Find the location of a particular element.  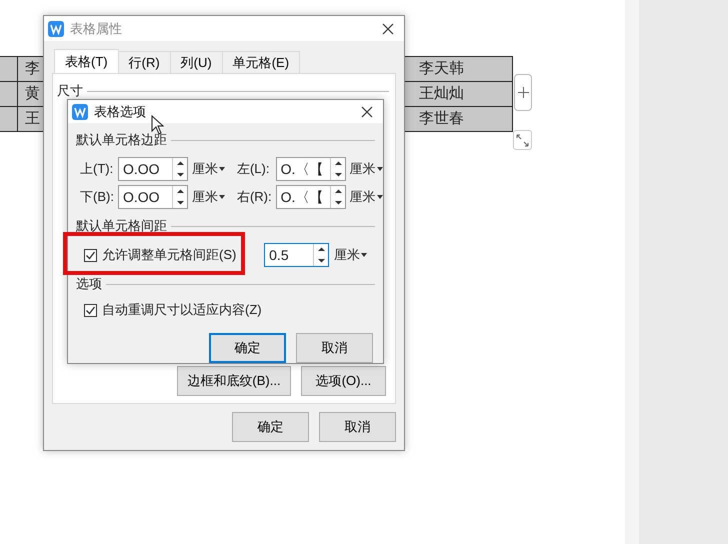

resize-handle is located at coordinates (522, 140).